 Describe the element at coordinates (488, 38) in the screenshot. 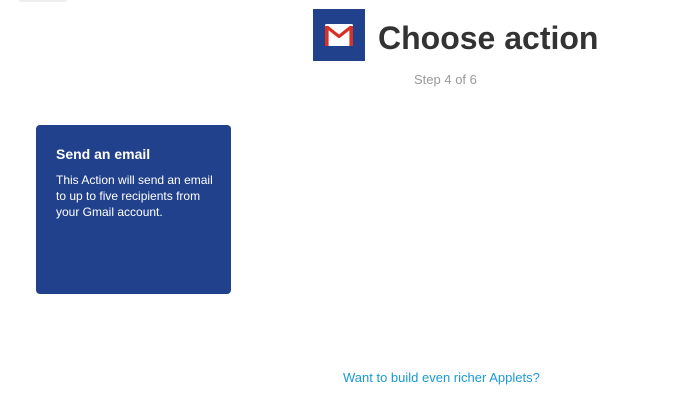

I see `page-title: Choose action` at that location.